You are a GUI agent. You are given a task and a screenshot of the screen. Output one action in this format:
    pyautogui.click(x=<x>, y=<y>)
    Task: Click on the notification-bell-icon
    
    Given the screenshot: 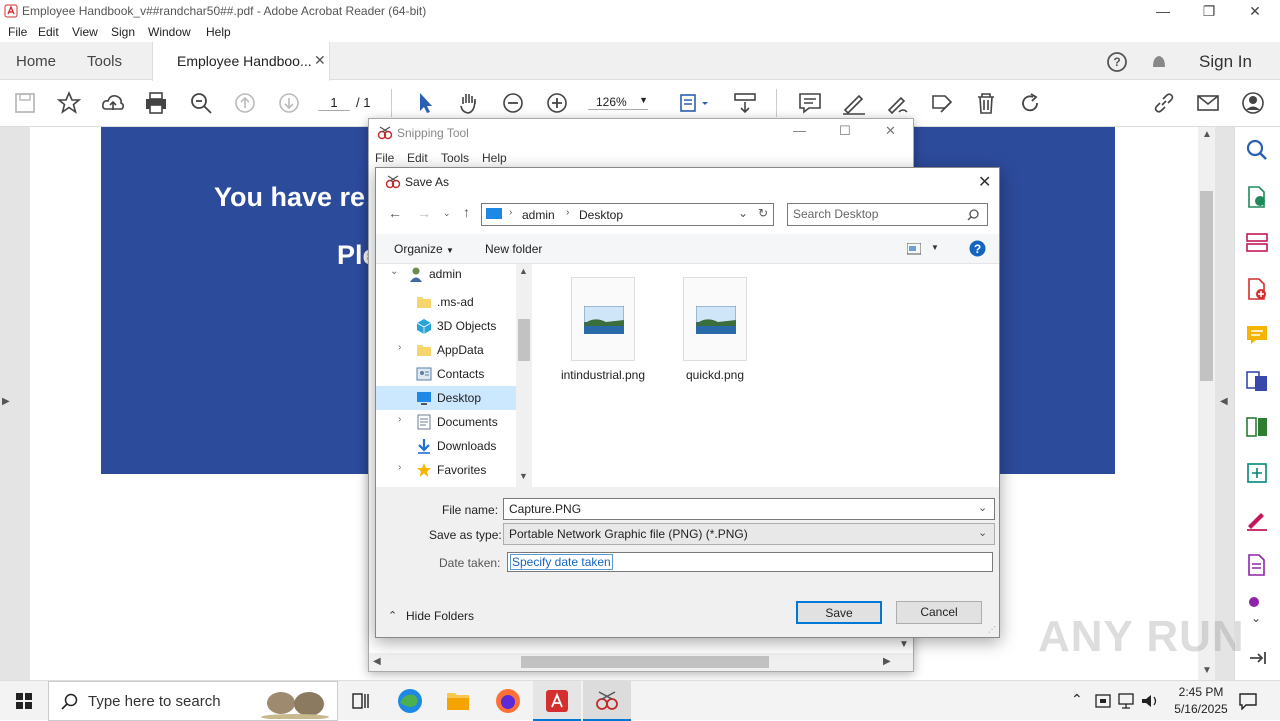 What is the action you would take?
    pyautogui.click(x=1159, y=62)
    